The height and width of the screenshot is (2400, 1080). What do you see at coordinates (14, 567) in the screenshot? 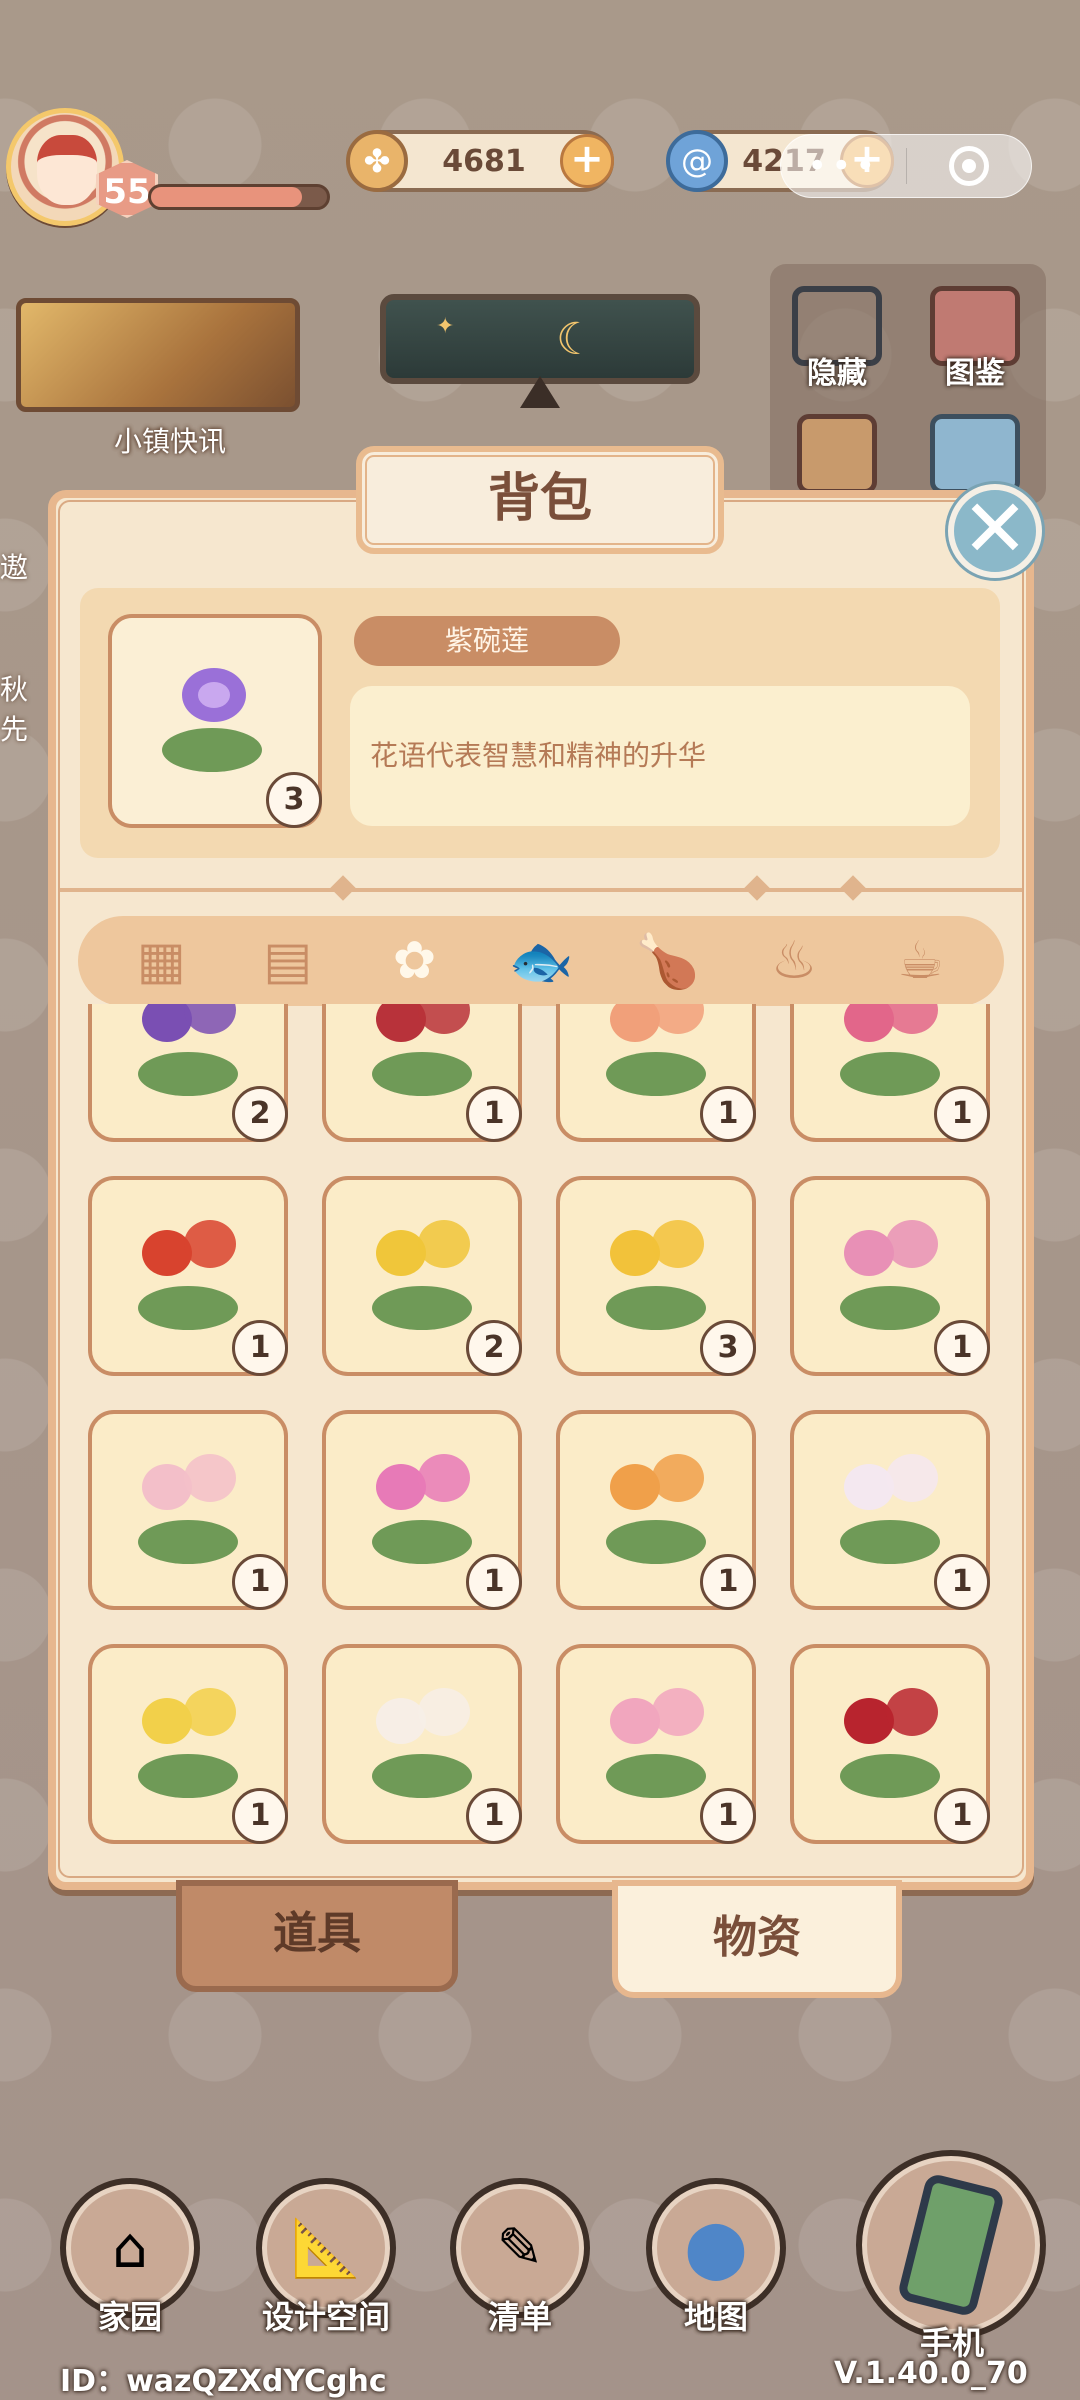
I see `side-text-1: 遨` at bounding box center [14, 567].